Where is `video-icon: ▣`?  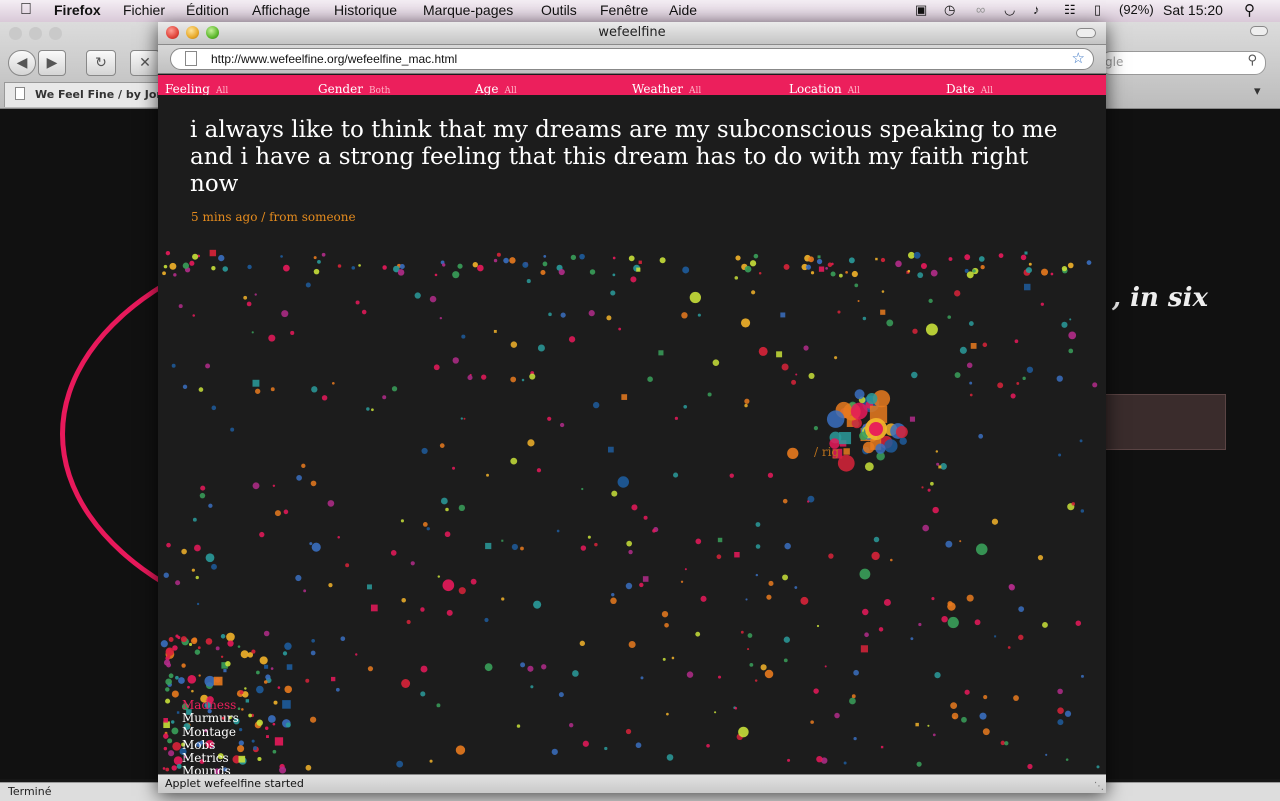
video-icon: ▣ is located at coordinates (921, 10).